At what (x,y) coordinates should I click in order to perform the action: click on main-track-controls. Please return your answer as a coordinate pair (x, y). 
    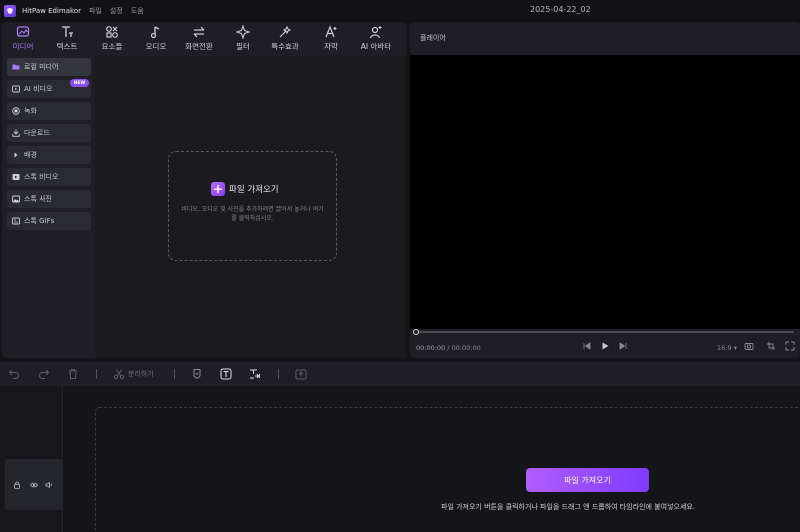
    Looking at the image, I should click on (33, 484).